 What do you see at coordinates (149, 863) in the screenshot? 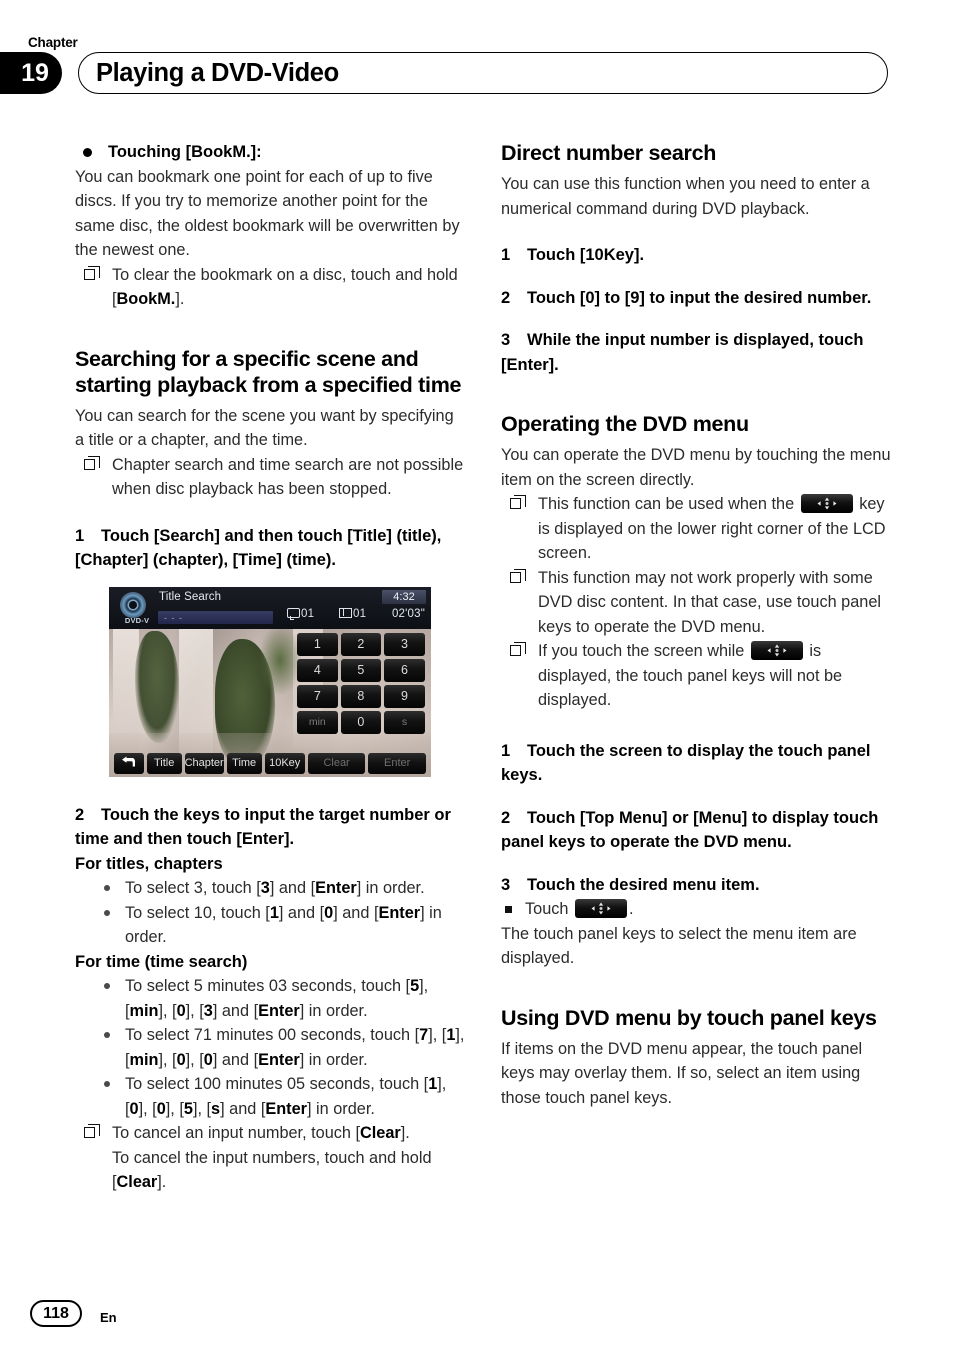
I see `subhead-for-titles: For titles, chapters` at bounding box center [149, 863].